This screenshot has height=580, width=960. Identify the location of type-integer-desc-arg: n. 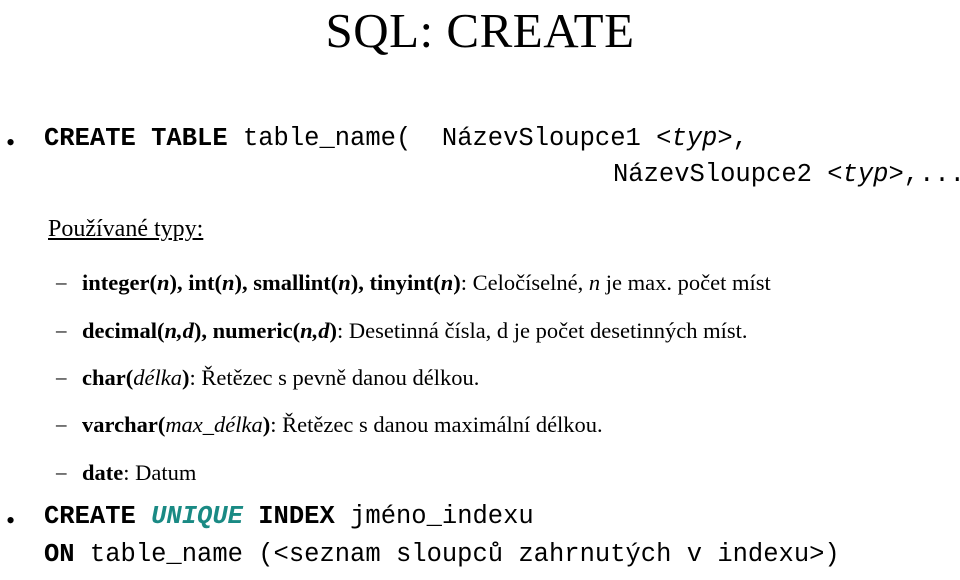
(594, 282).